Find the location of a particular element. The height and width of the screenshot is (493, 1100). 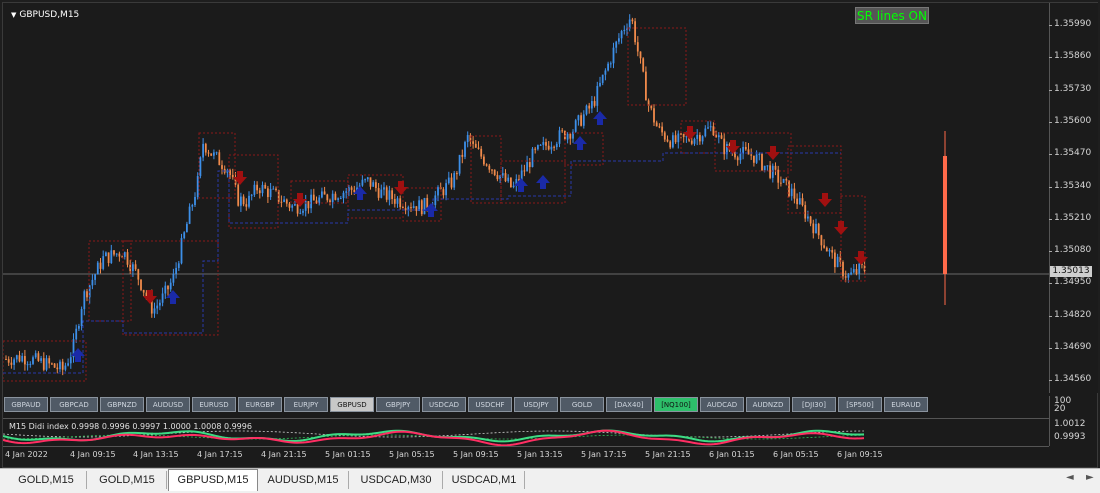

chart-tab-usdcad-m30: USDCAD,M30 is located at coordinates (396, 480).